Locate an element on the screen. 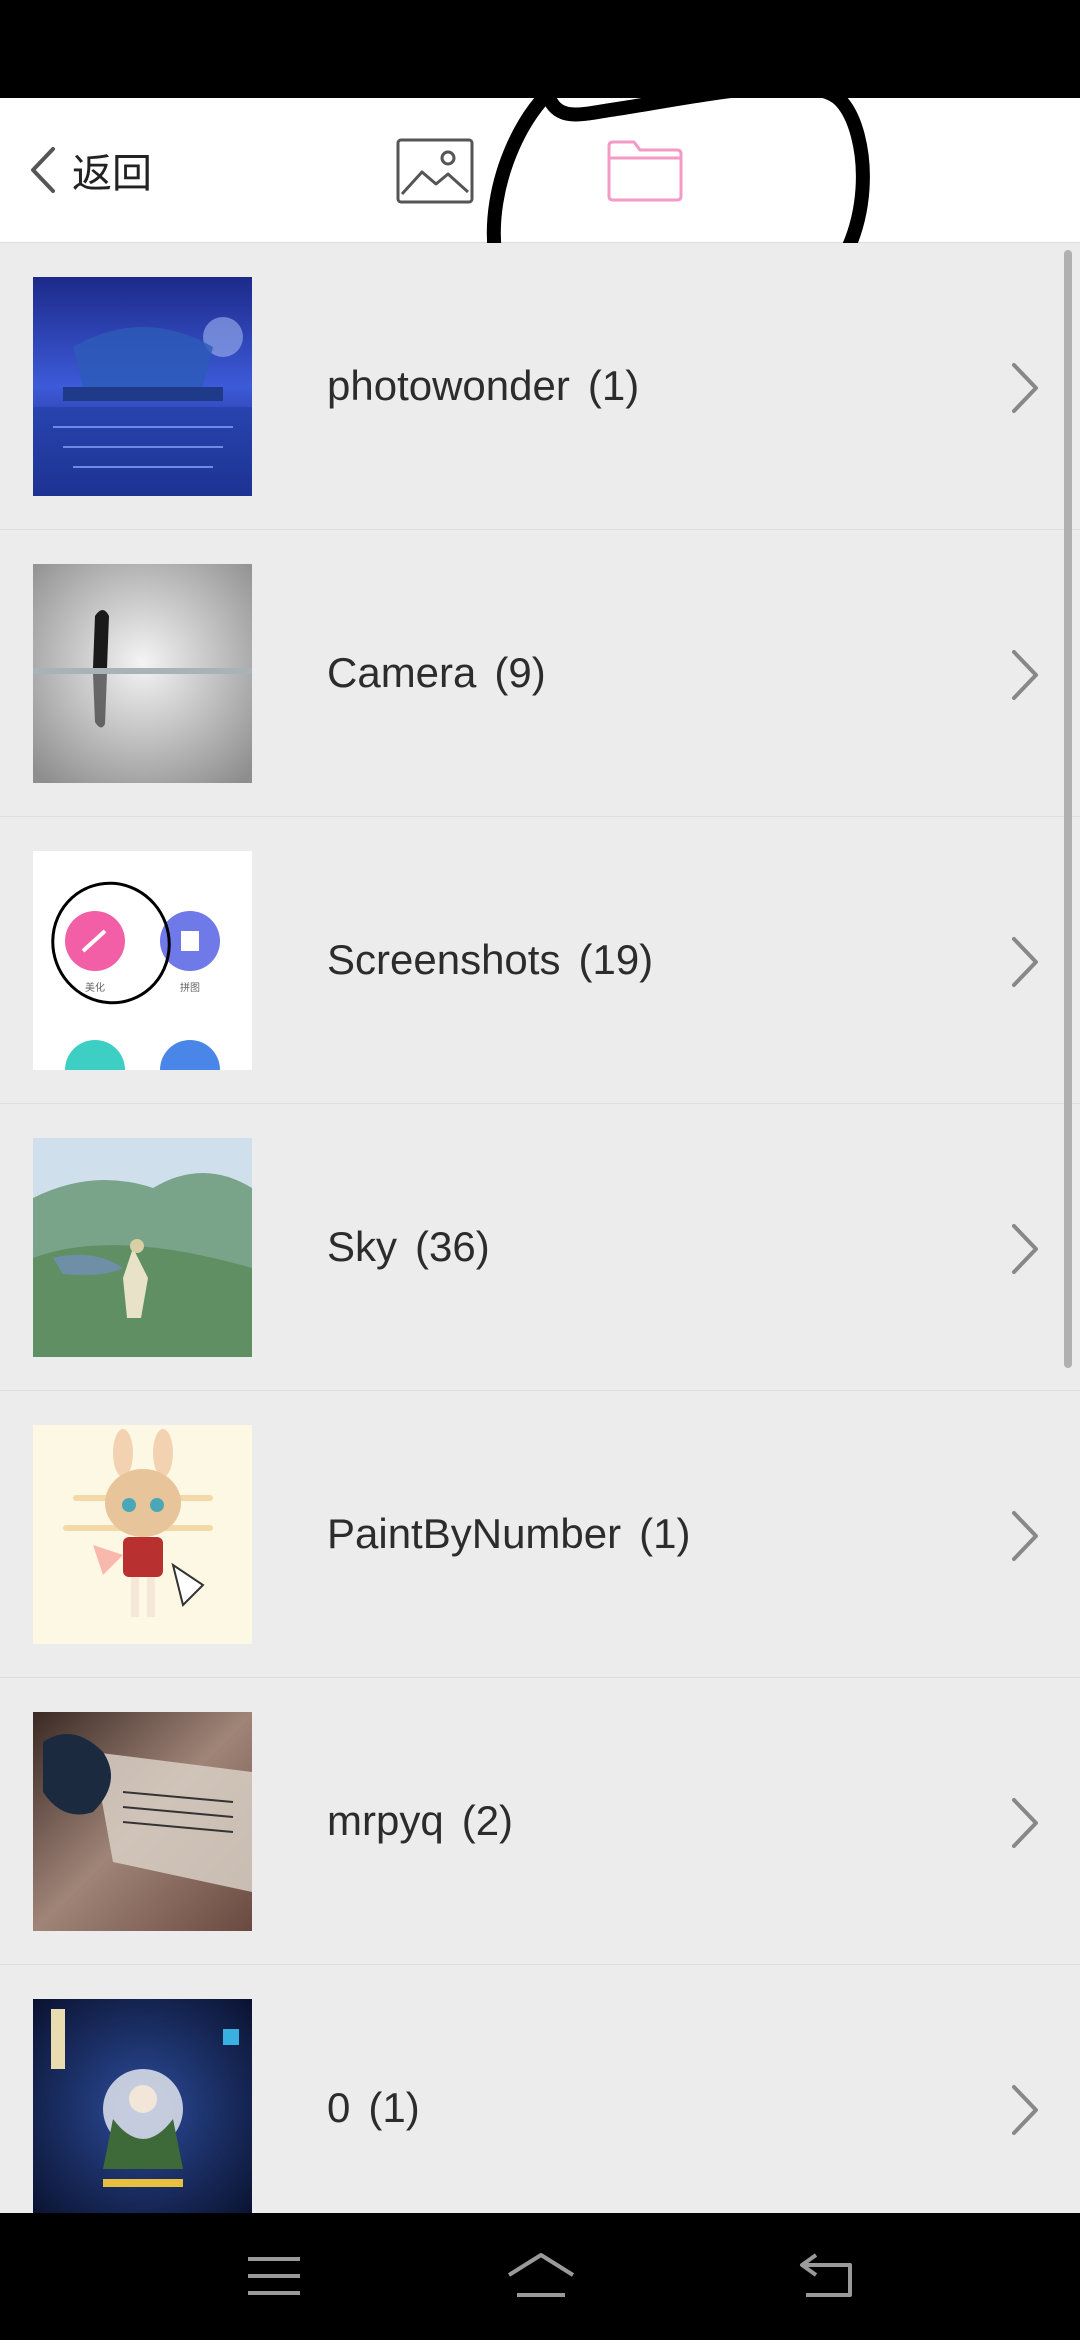 This screenshot has height=2340, width=1080. image-icon is located at coordinates (435, 171).